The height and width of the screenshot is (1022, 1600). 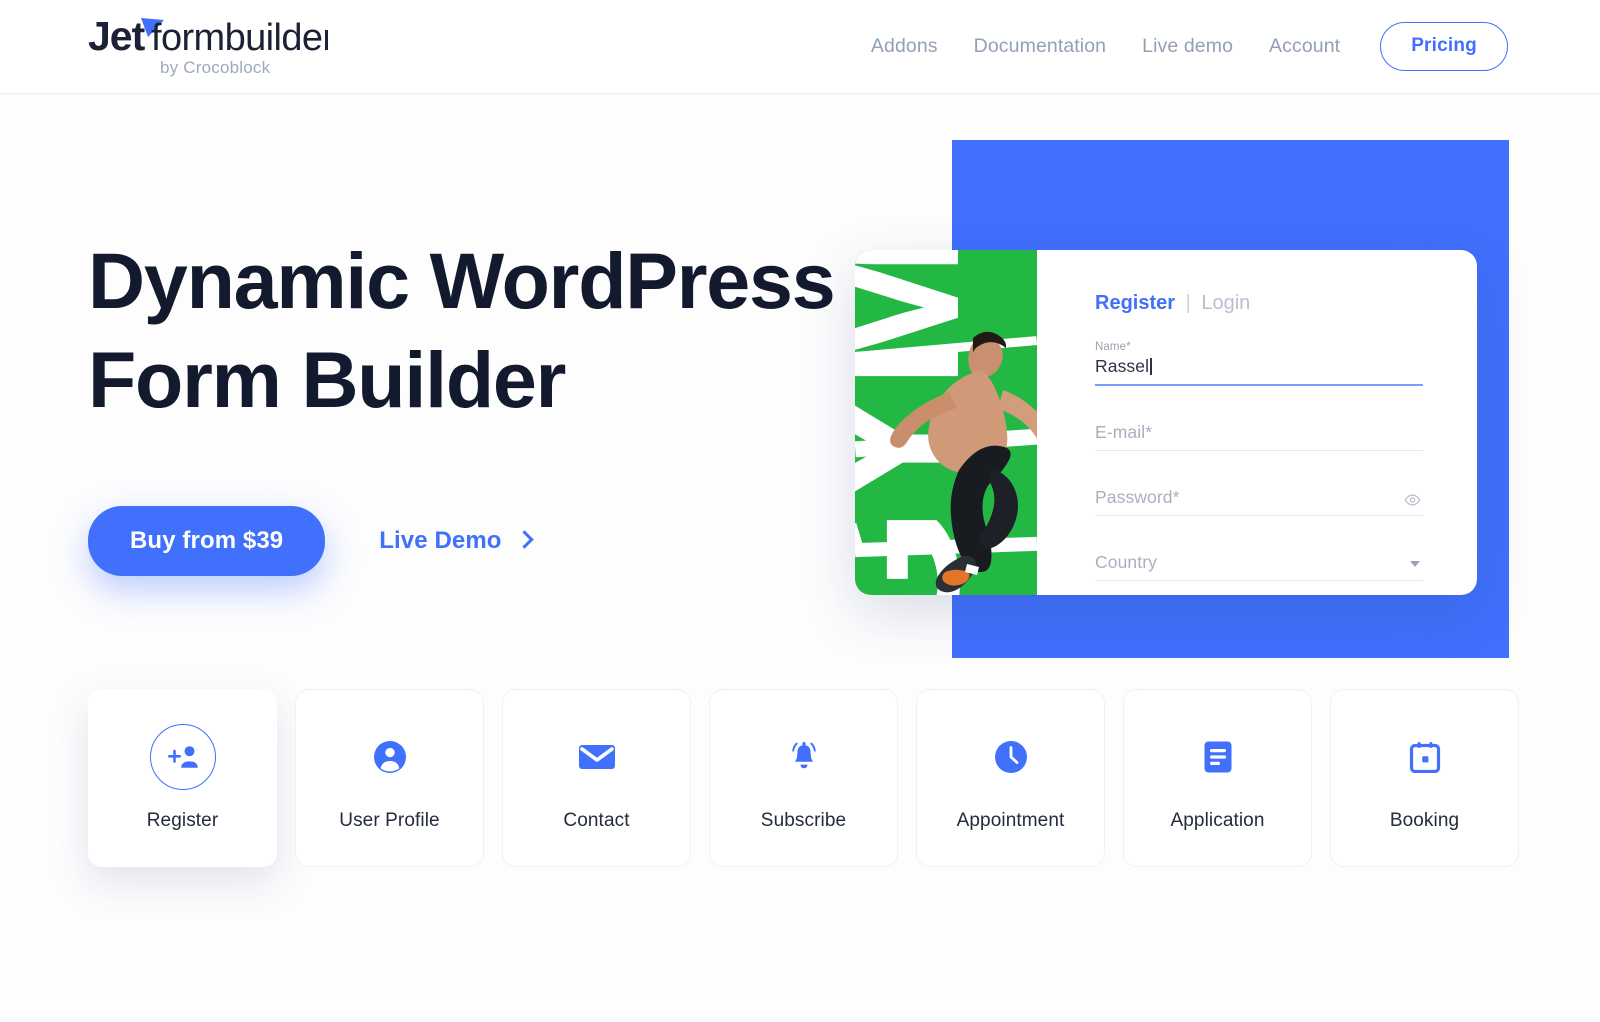 I want to click on page-title: Dynamic WordPress Form Builder, so click(x=468, y=331).